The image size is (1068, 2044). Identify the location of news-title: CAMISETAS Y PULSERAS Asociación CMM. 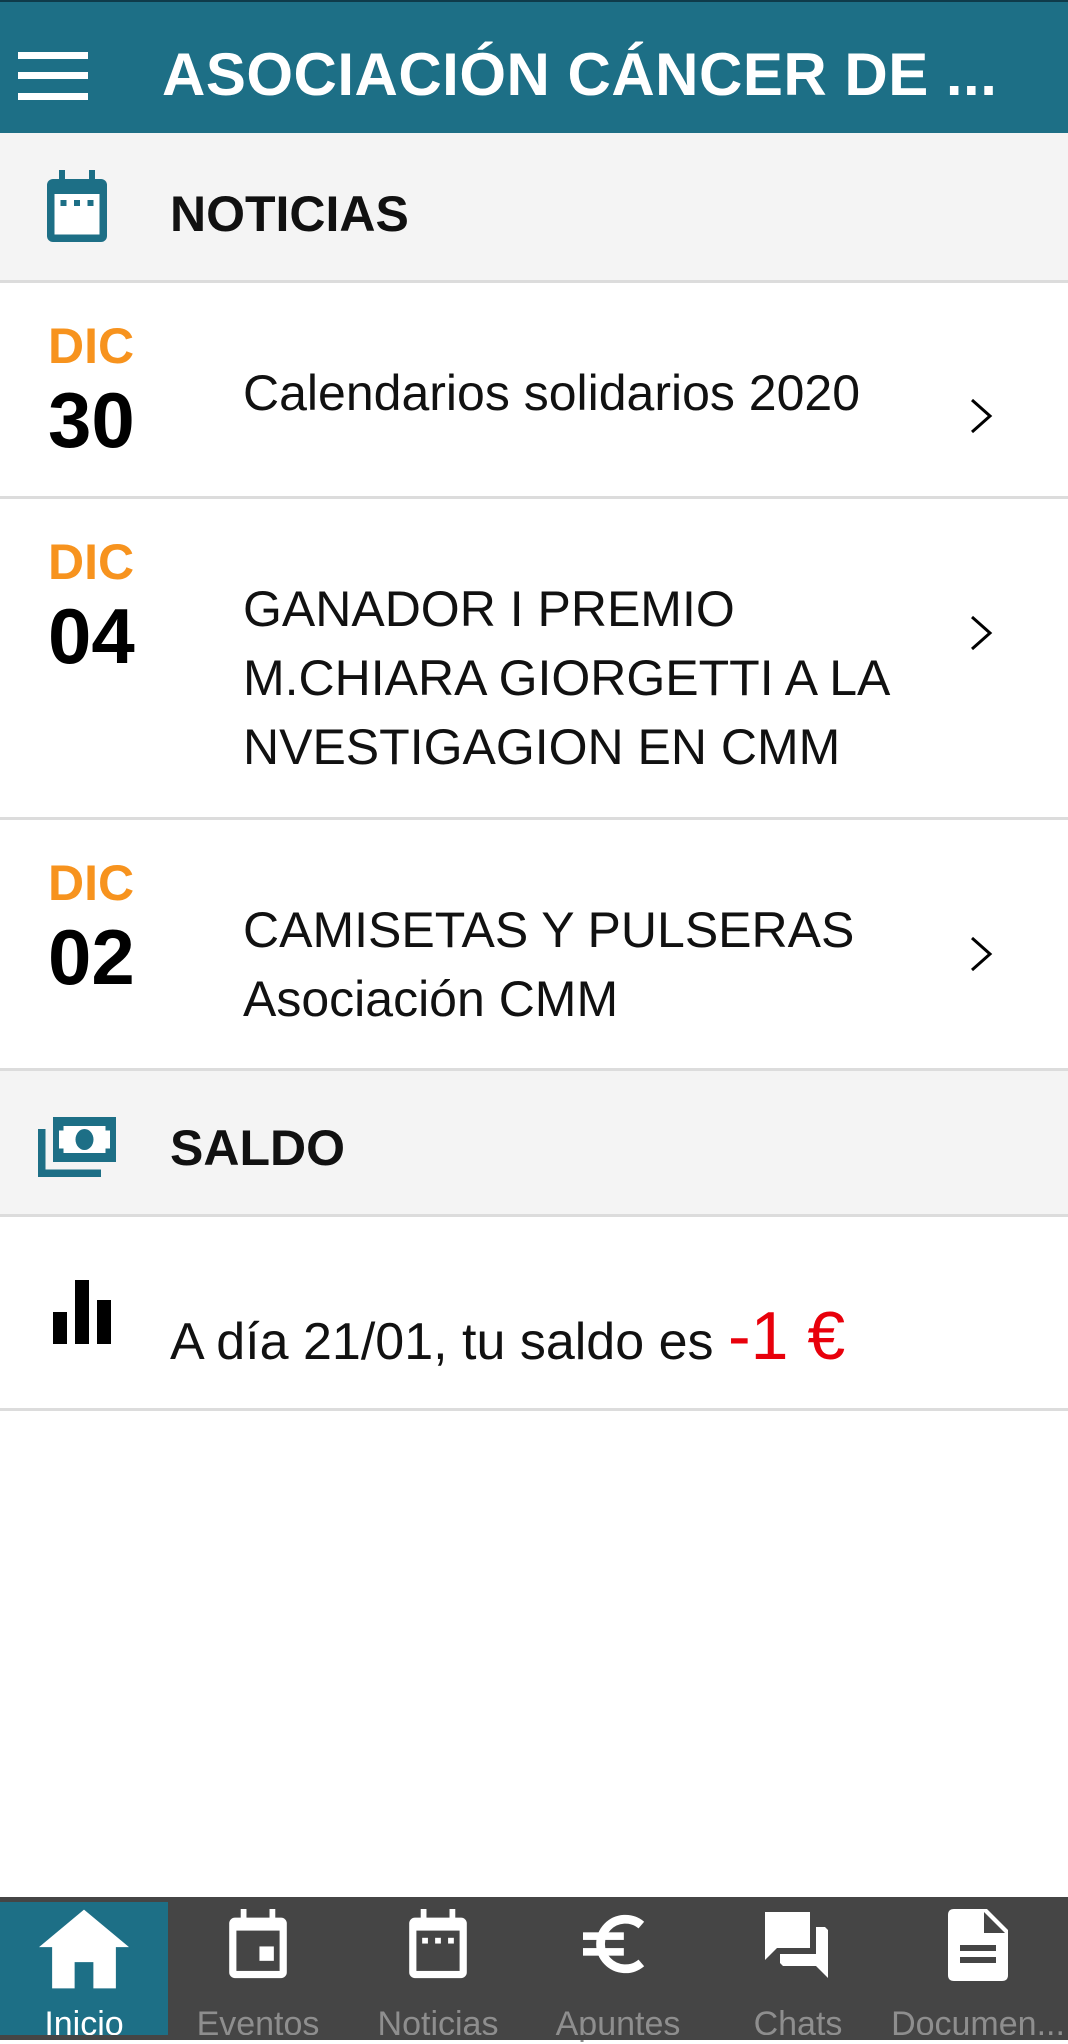
(549, 964).